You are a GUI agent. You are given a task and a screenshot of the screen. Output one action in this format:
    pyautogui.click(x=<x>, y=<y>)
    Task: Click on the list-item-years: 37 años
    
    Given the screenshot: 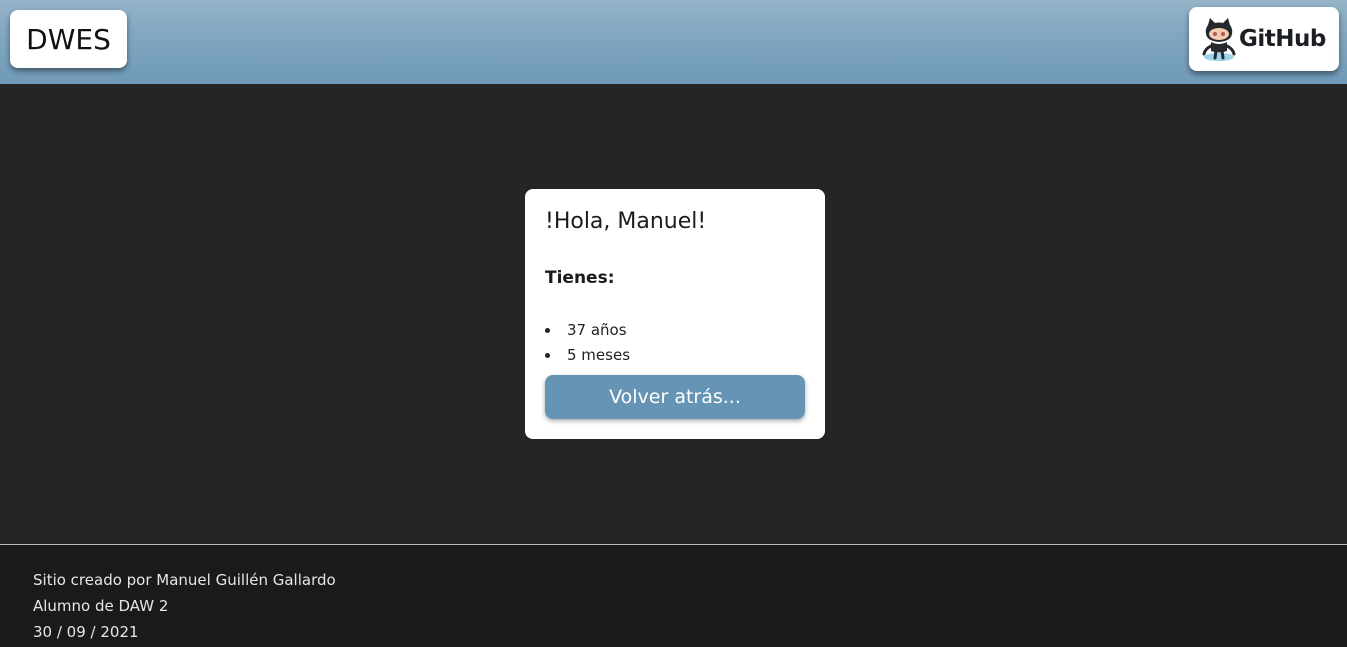 What is the action you would take?
    pyautogui.click(x=587, y=330)
    